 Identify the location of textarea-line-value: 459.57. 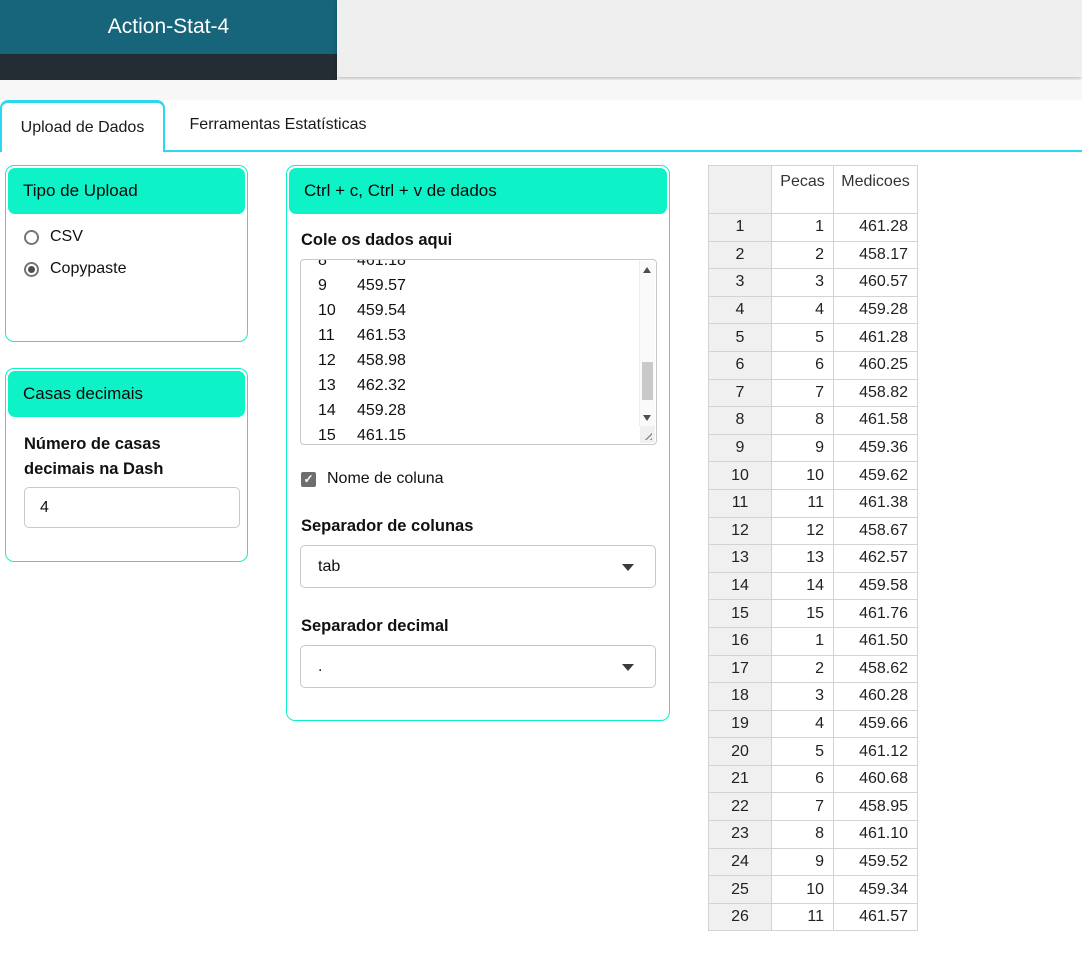
(381, 285).